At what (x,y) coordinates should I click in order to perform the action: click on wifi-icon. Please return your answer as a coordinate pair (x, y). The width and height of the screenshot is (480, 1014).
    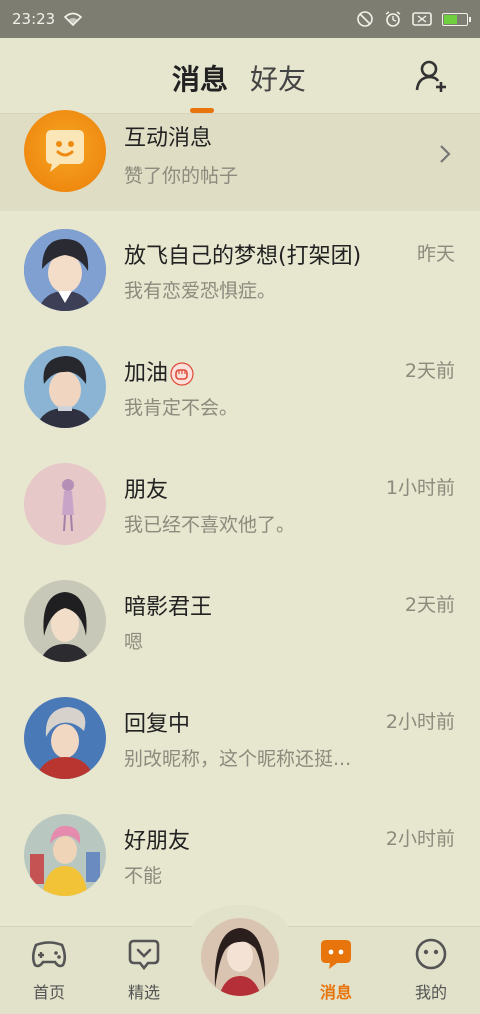
    Looking at the image, I should click on (73, 19).